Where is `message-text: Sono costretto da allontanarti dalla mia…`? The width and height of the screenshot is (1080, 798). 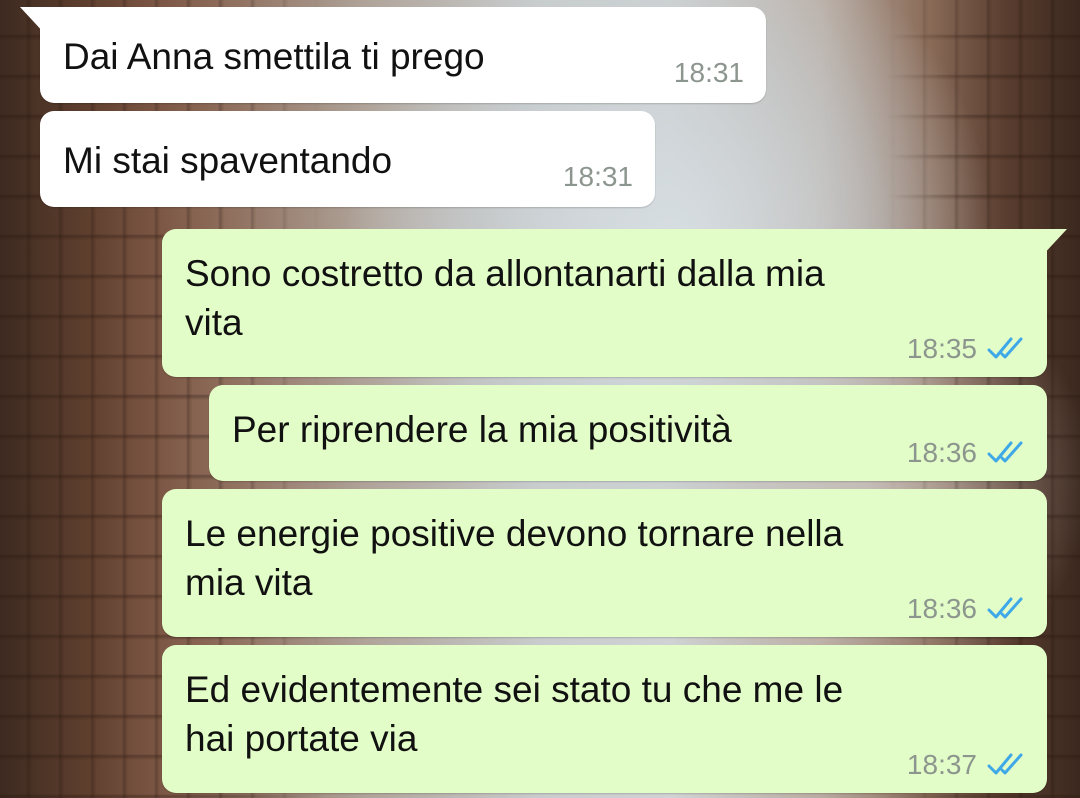 message-text: Sono costretto da allontanarti dalla mia… is located at coordinates (505, 298).